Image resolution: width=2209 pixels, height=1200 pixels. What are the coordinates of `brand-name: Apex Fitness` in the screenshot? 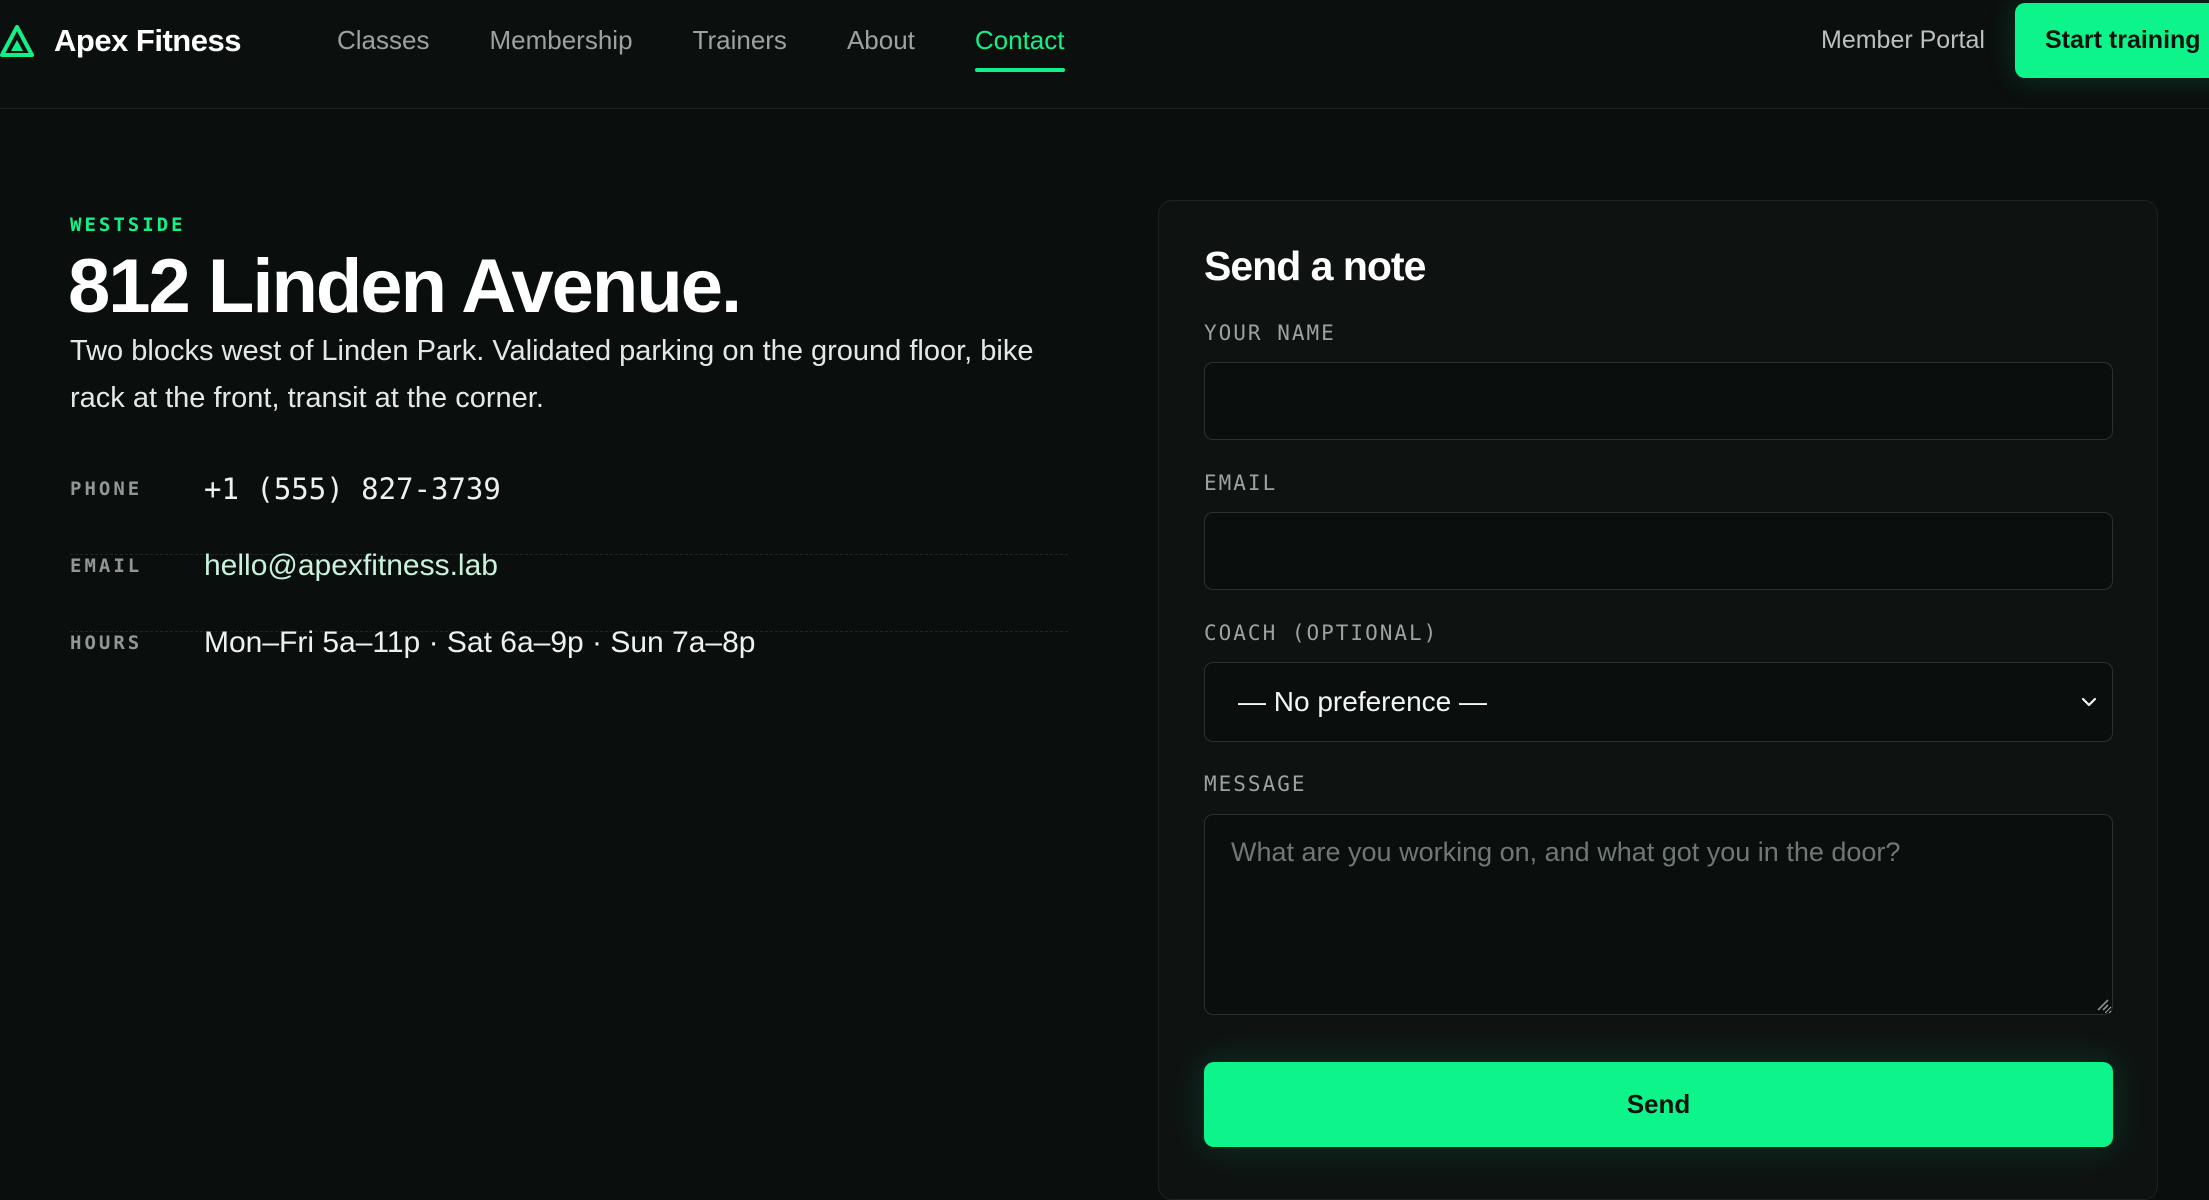 It's located at (147, 40).